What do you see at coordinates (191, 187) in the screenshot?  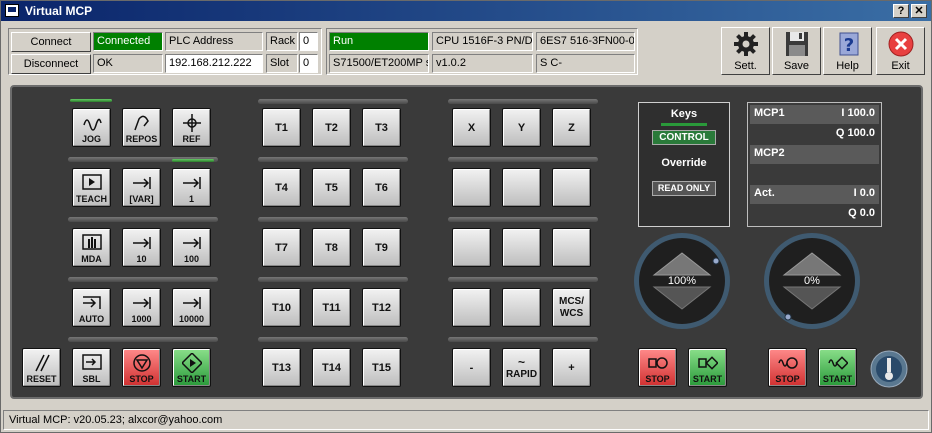 I see `inc1-key: 1` at bounding box center [191, 187].